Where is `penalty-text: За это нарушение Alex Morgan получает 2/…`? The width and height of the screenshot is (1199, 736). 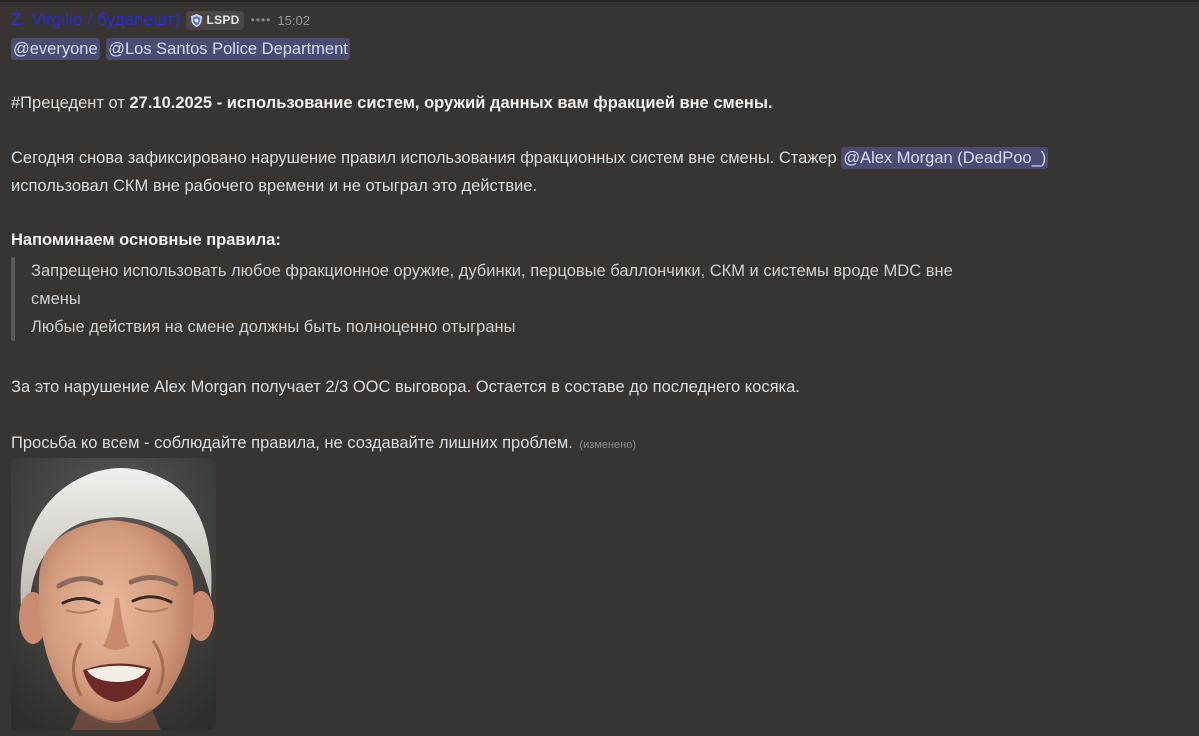 penalty-text: За это нарушение Alex Morgan получает 2/… is located at coordinates (405, 387).